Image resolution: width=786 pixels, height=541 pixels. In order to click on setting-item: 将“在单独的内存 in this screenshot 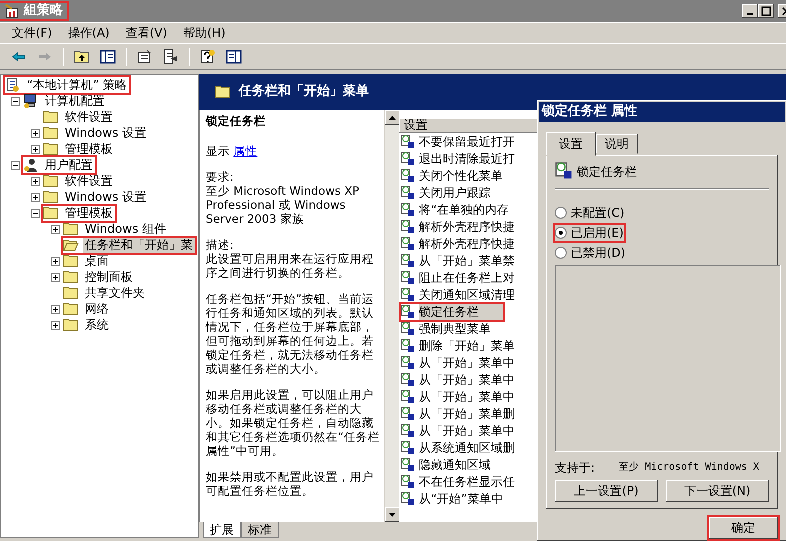, I will do `click(464, 210)`.